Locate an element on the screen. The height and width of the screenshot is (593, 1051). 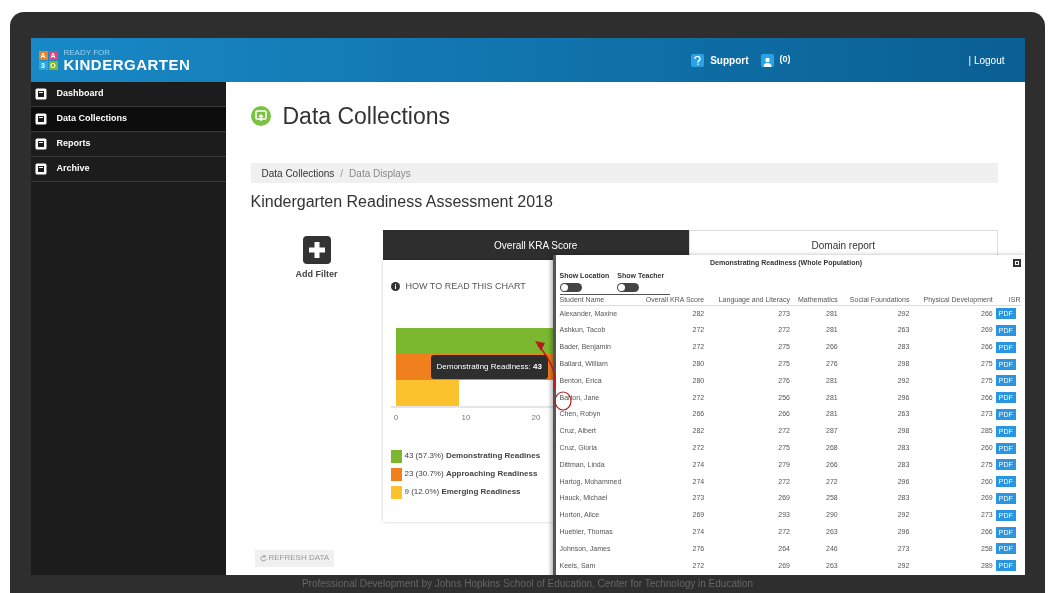
page-icon is located at coordinates (260, 116).